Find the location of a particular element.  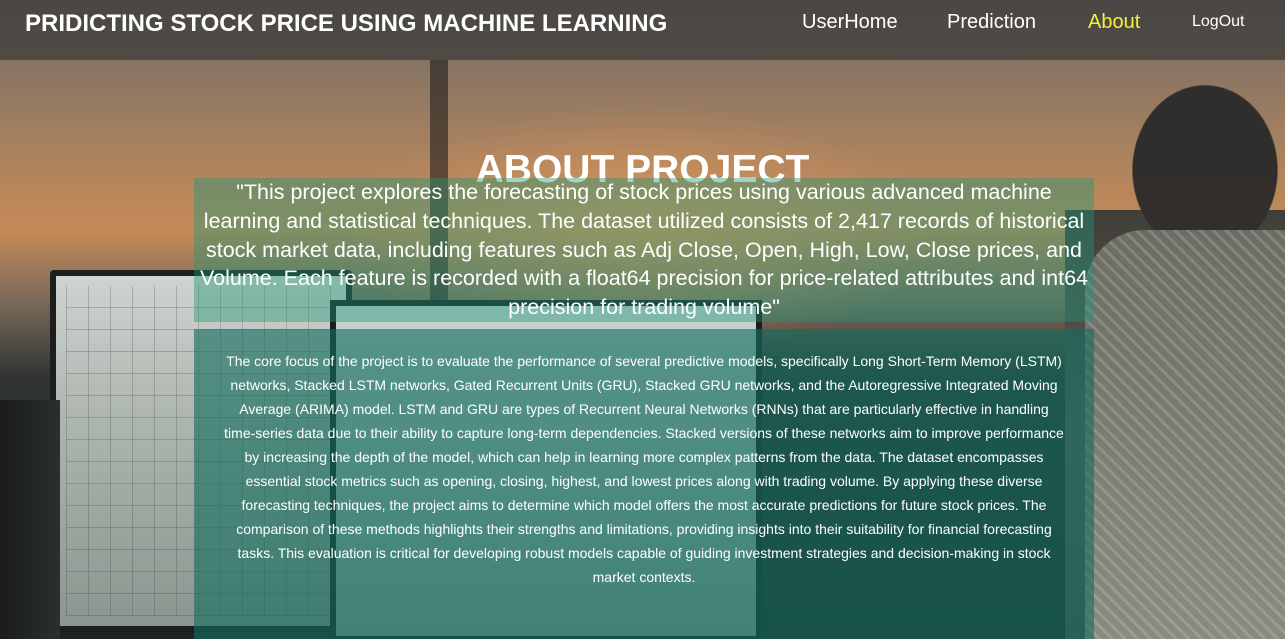

background-person-shirt is located at coordinates (1185, 434).